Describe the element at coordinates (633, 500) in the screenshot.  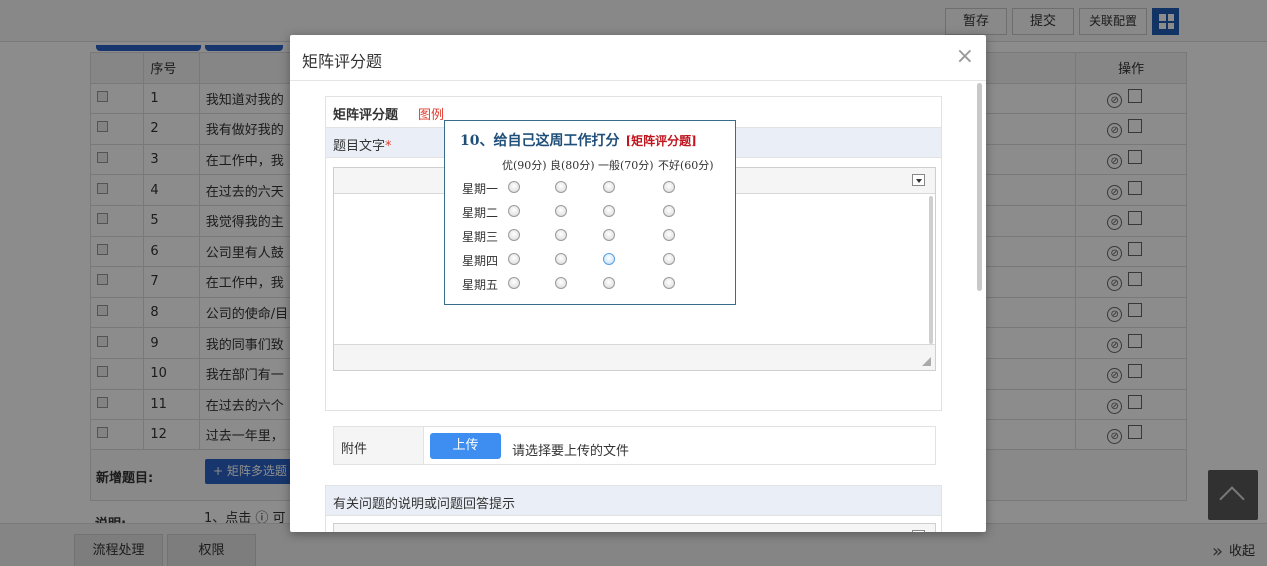
I see `hint-label-row: 有关问题的说明或问题回答提示` at that location.